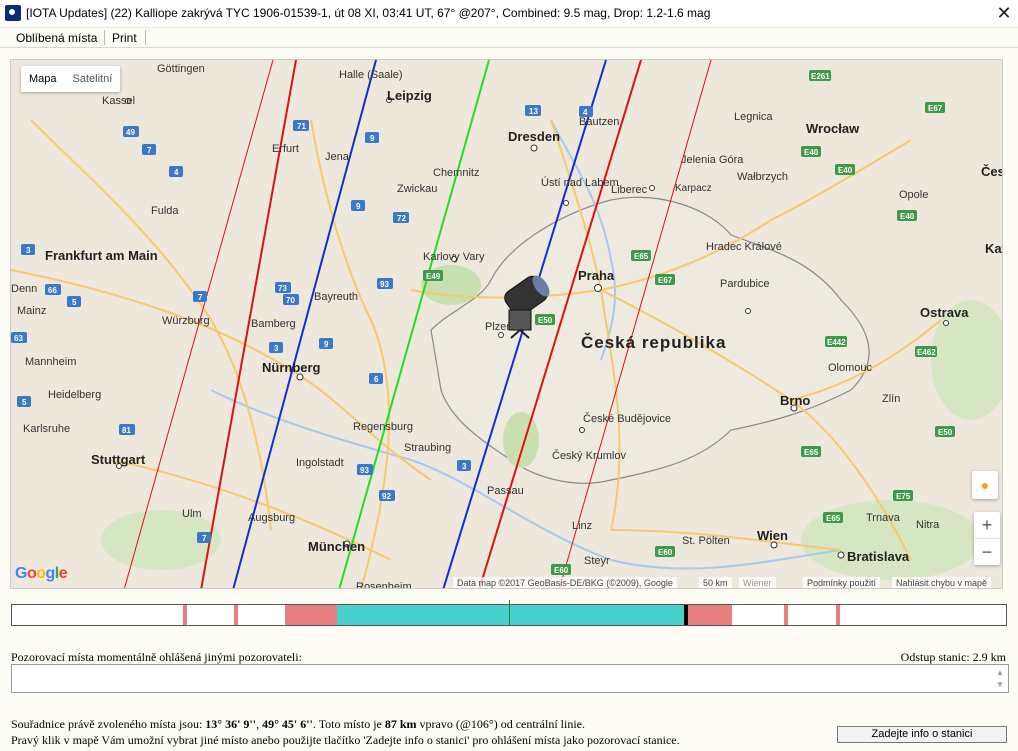  I want to click on svg-text: Česk, so click(992, 171).